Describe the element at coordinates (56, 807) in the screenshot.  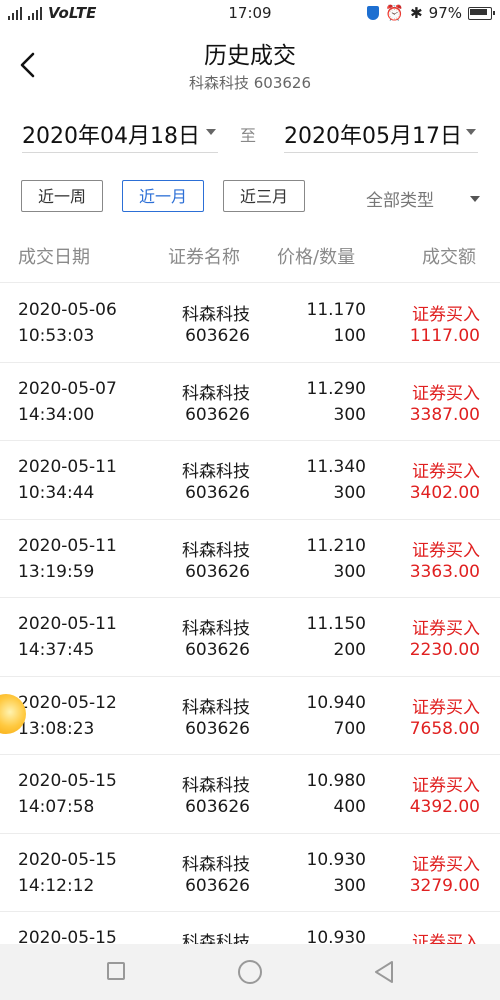
I see `trade-time: 14:07:58` at that location.